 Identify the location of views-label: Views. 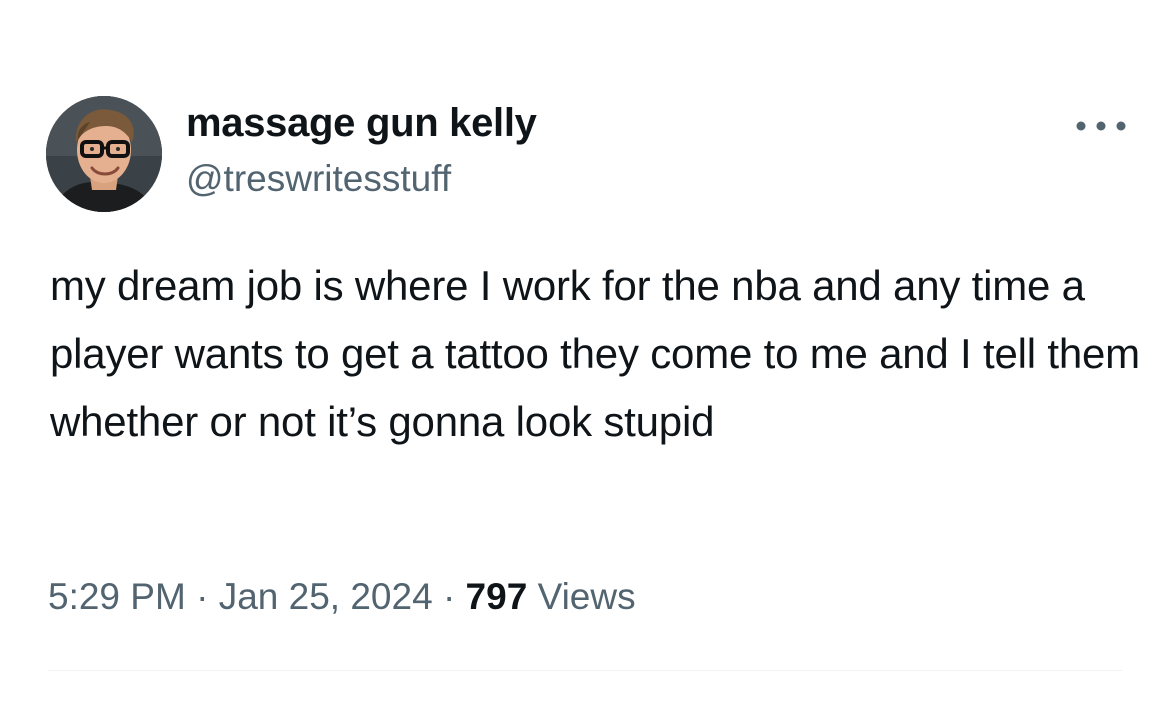
(586, 596).